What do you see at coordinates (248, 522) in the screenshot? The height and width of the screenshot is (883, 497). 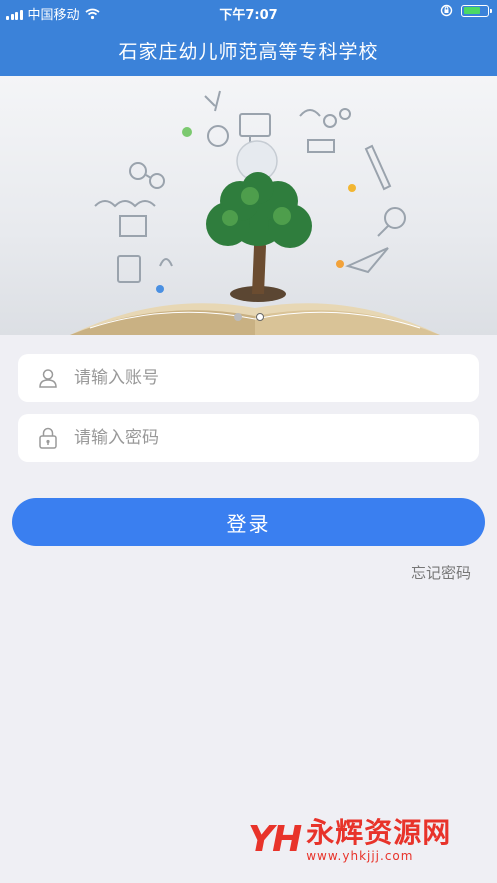 I see `login-button: 登录` at bounding box center [248, 522].